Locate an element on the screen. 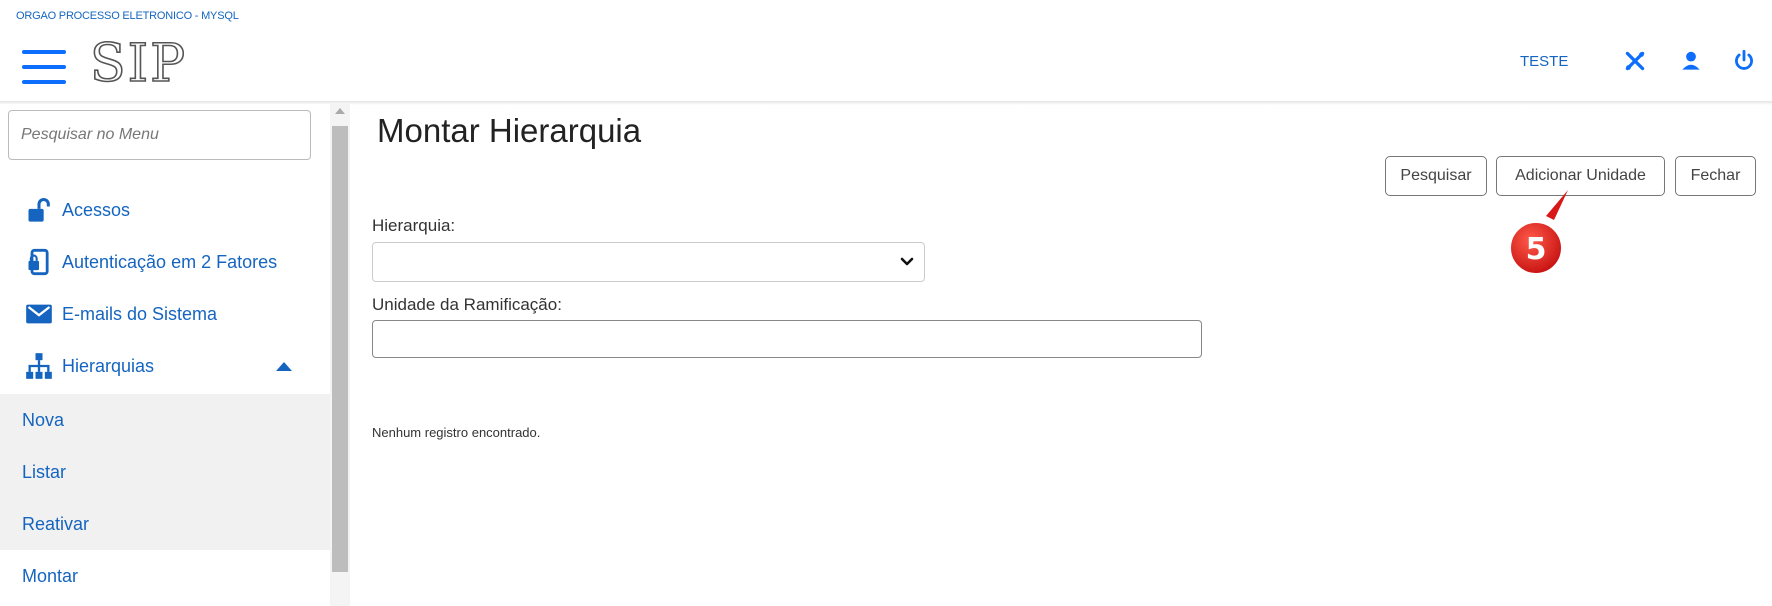  sidebar-subitem-montar: Montar is located at coordinates (165, 576).